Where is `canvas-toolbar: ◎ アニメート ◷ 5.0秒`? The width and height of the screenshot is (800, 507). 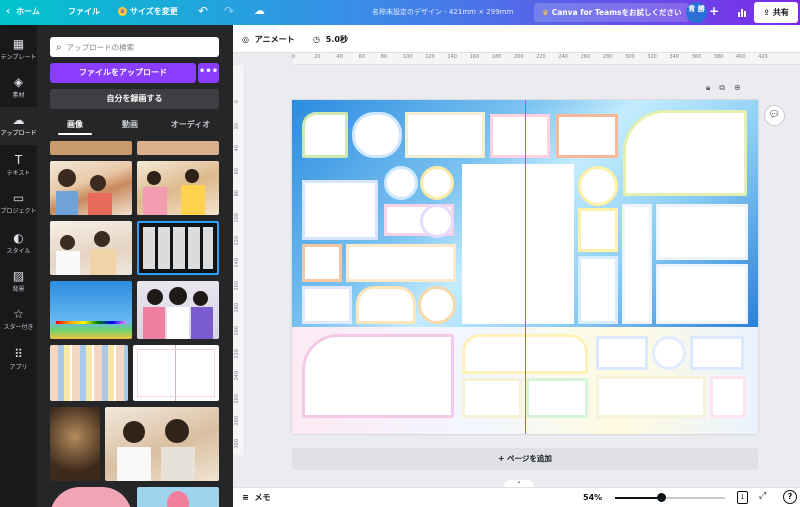
canvas-toolbar: ◎ アニメート ◷ 5.0秒 is located at coordinates (516, 39).